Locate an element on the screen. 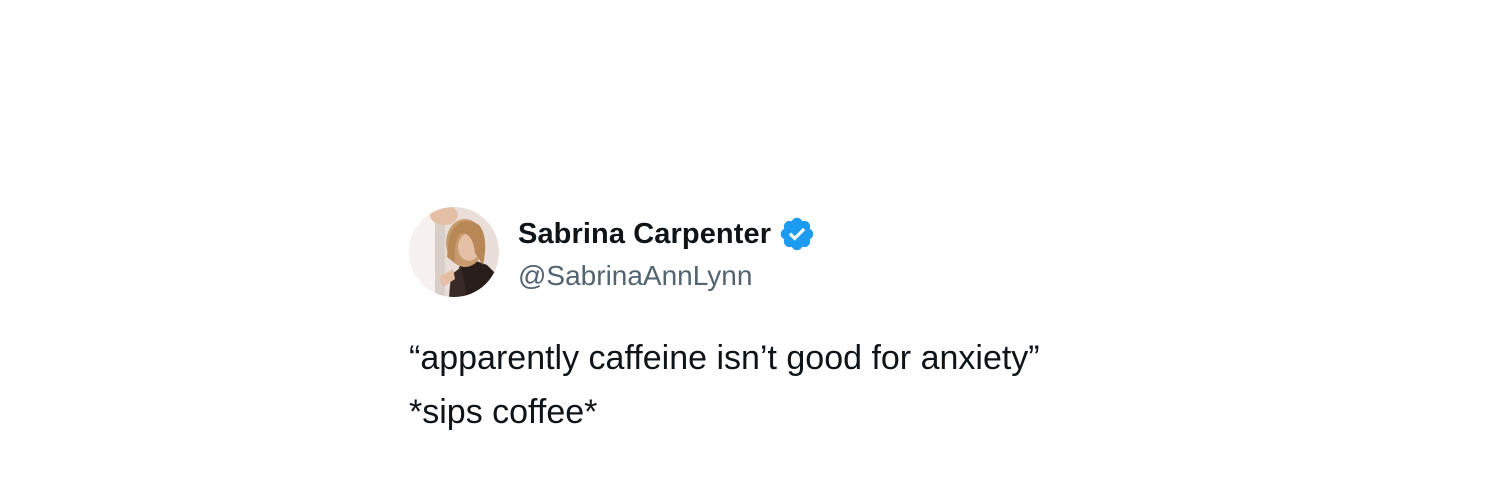 The height and width of the screenshot is (499, 1500). author-names: Sabrina Carpenter @SabrinaAnnLynn is located at coordinates (667, 252).